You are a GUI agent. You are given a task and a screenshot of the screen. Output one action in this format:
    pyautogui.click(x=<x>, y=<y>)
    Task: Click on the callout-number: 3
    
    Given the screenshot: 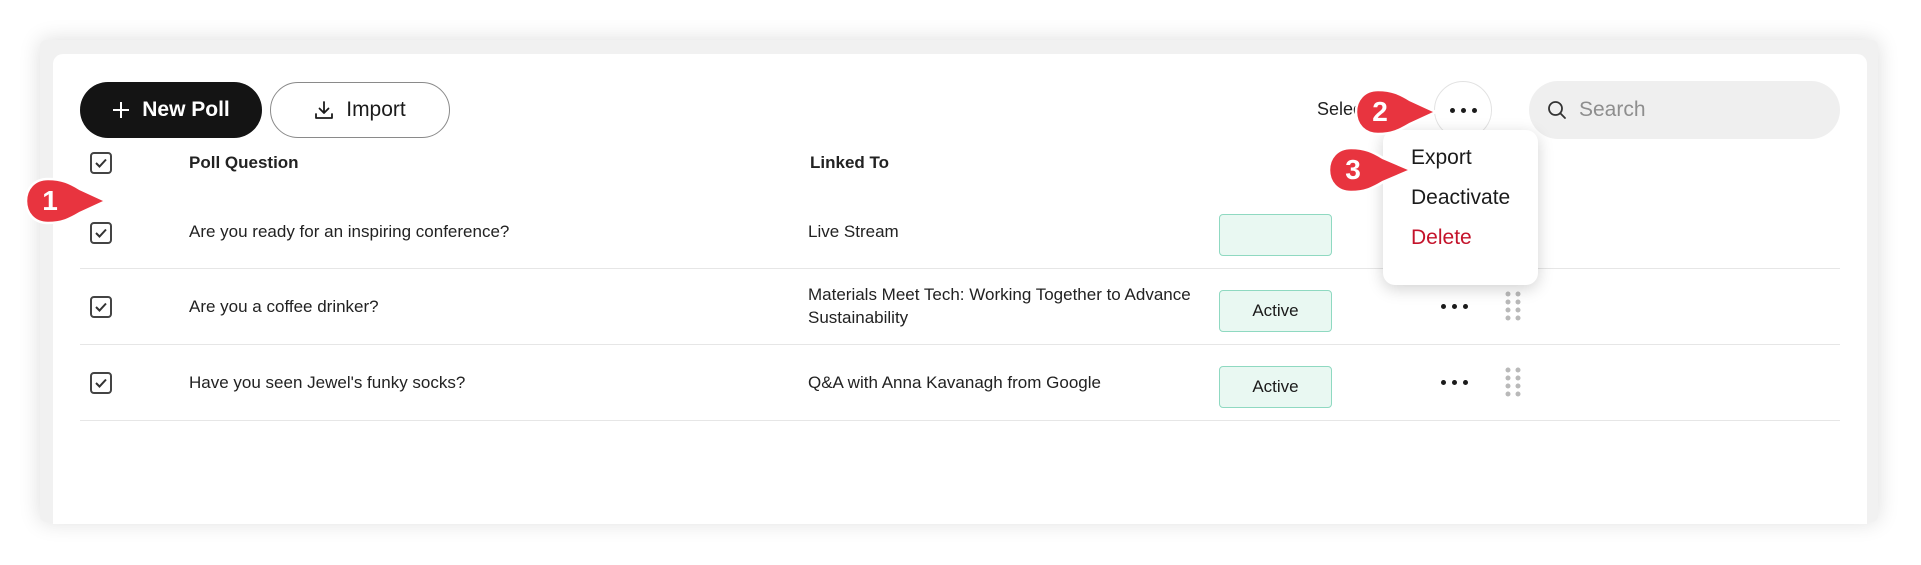 What is the action you would take?
    pyautogui.click(x=1353, y=169)
    